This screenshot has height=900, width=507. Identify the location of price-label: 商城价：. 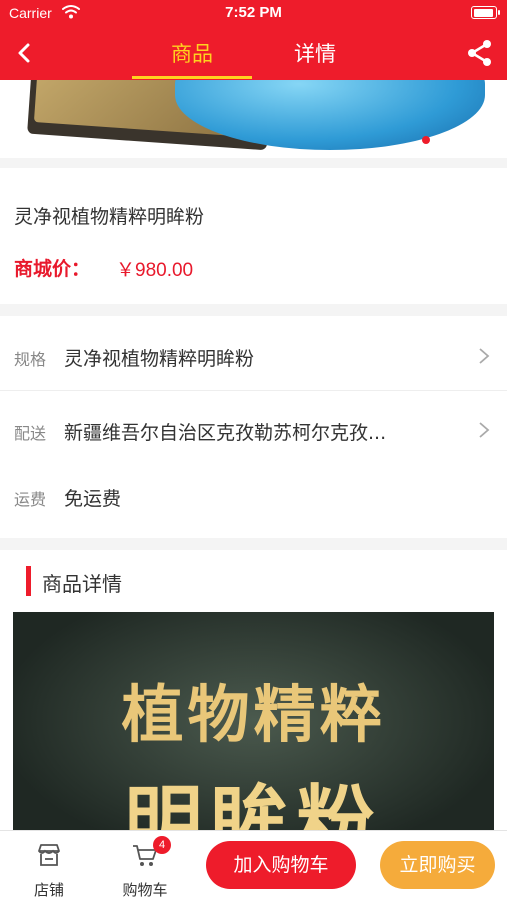
(52, 269).